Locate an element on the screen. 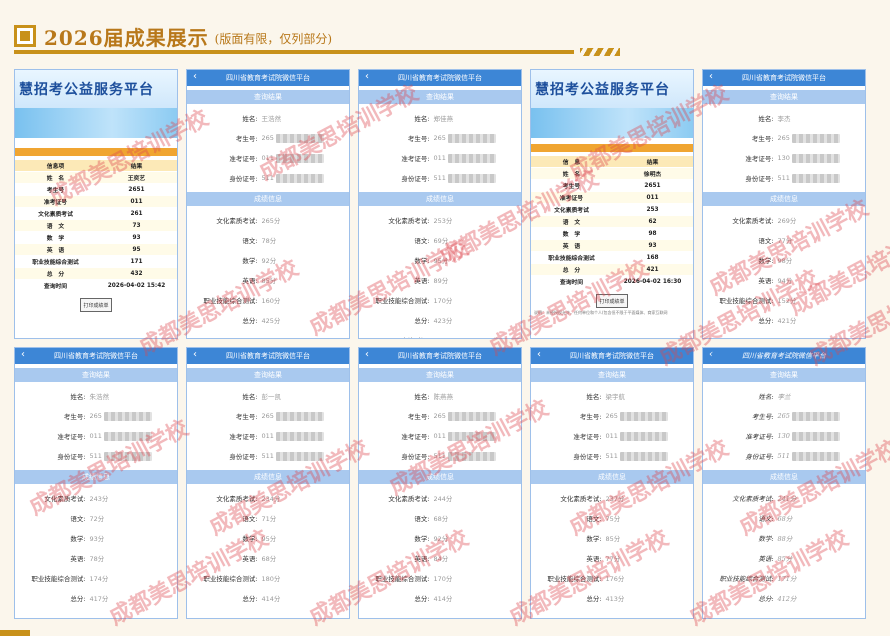 Image resolution: width=890 pixels, height=636 pixels. table-value: 2026-04-02 16:30 is located at coordinates (652, 281).